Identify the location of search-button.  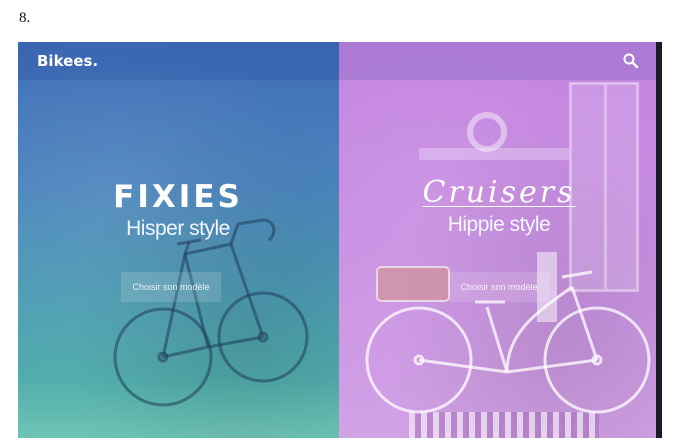
(631, 61).